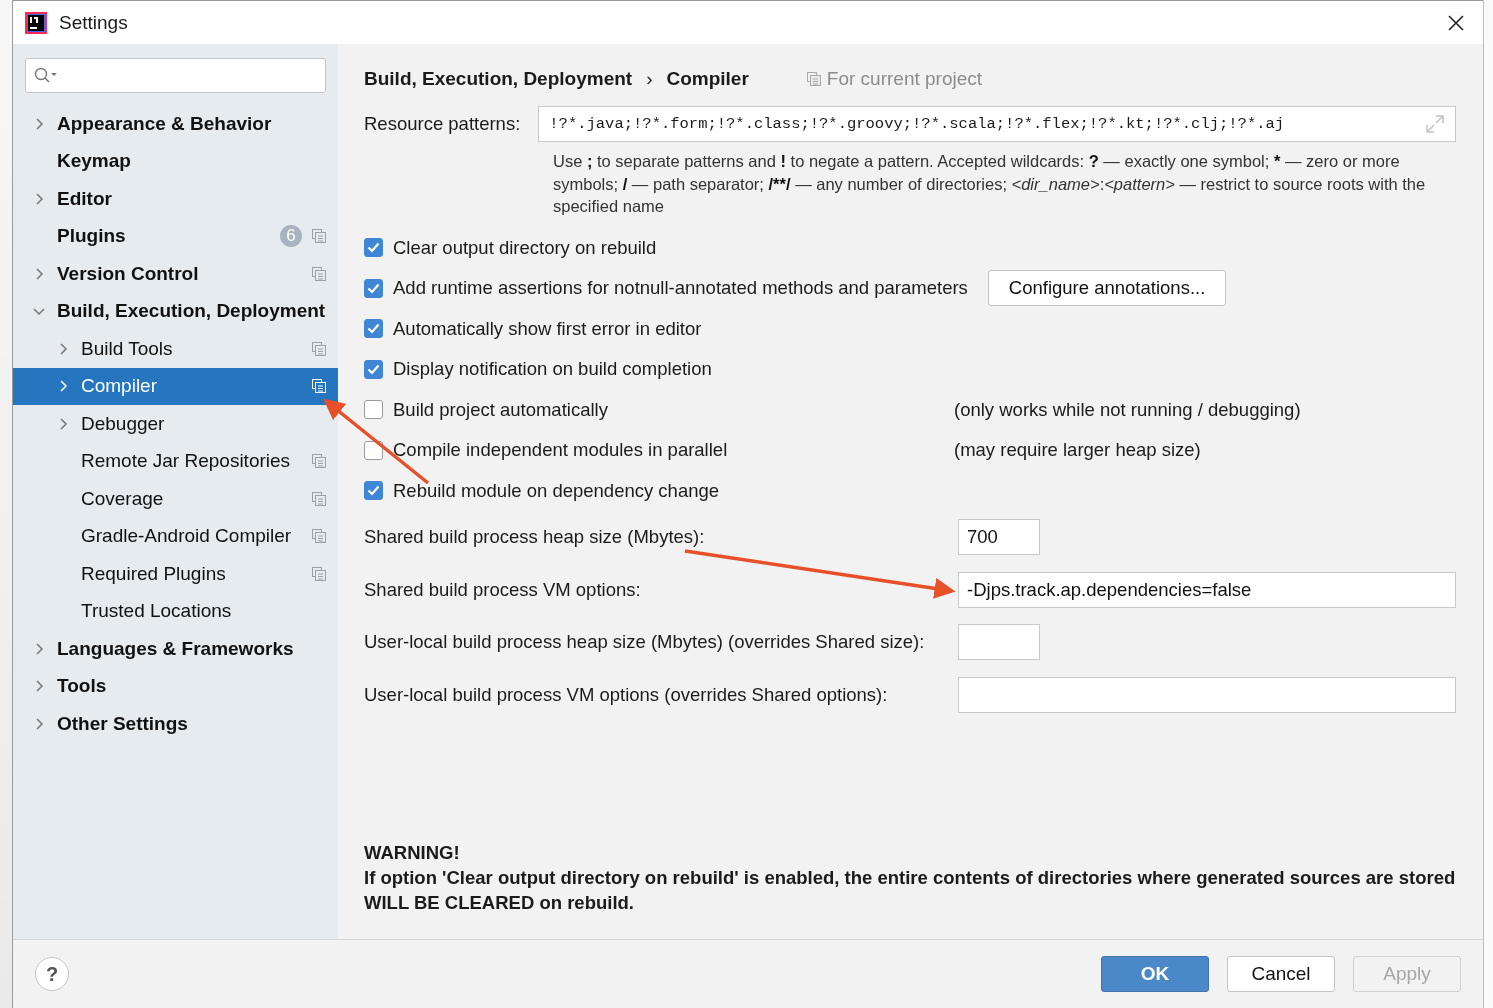  What do you see at coordinates (442, 124) in the screenshot?
I see `field-label: Resource patterns:` at bounding box center [442, 124].